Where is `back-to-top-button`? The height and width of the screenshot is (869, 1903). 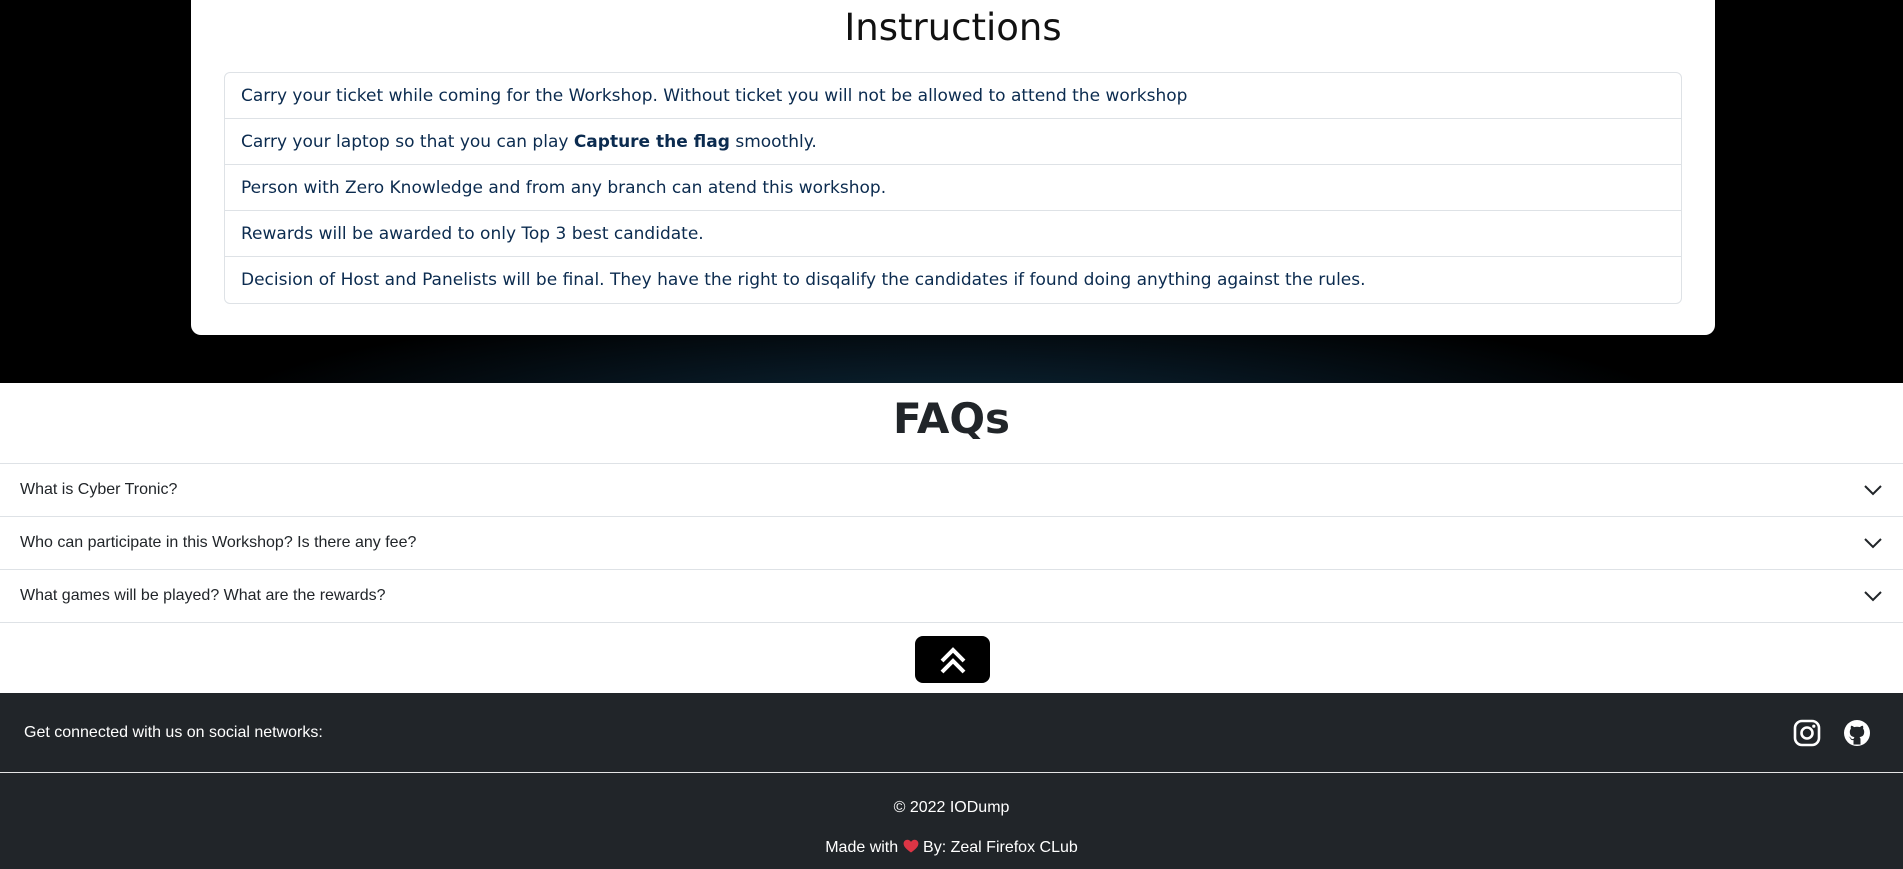 back-to-top-button is located at coordinates (952, 659).